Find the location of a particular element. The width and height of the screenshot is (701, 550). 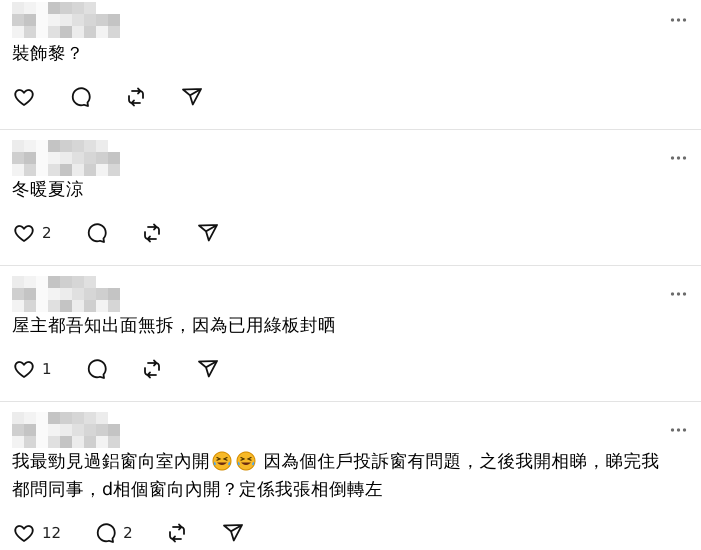

comment-text: 冬暖夏涼 is located at coordinates (48, 190).